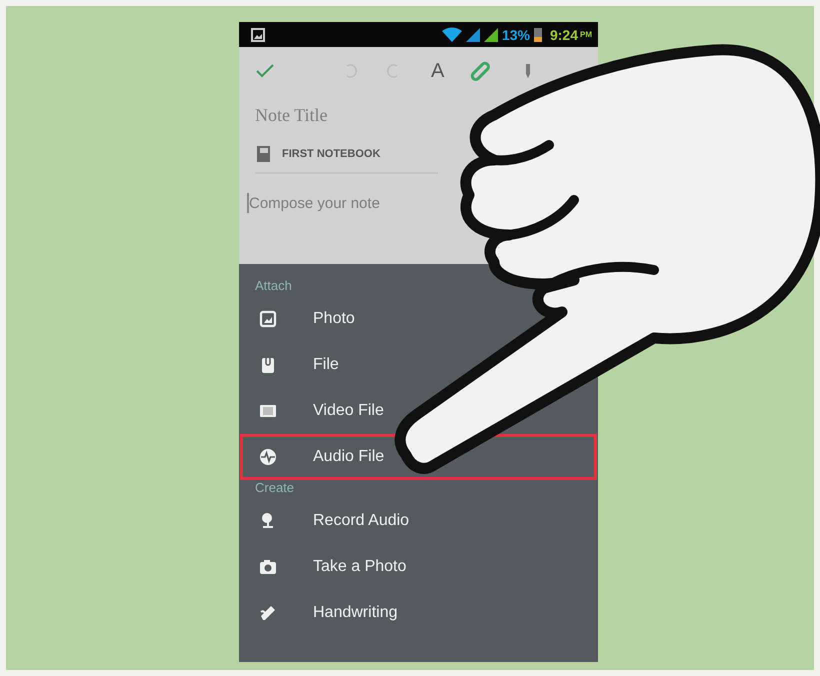 The image size is (820, 676). Describe the element at coordinates (538, 34) in the screenshot. I see `battery-icon` at that location.